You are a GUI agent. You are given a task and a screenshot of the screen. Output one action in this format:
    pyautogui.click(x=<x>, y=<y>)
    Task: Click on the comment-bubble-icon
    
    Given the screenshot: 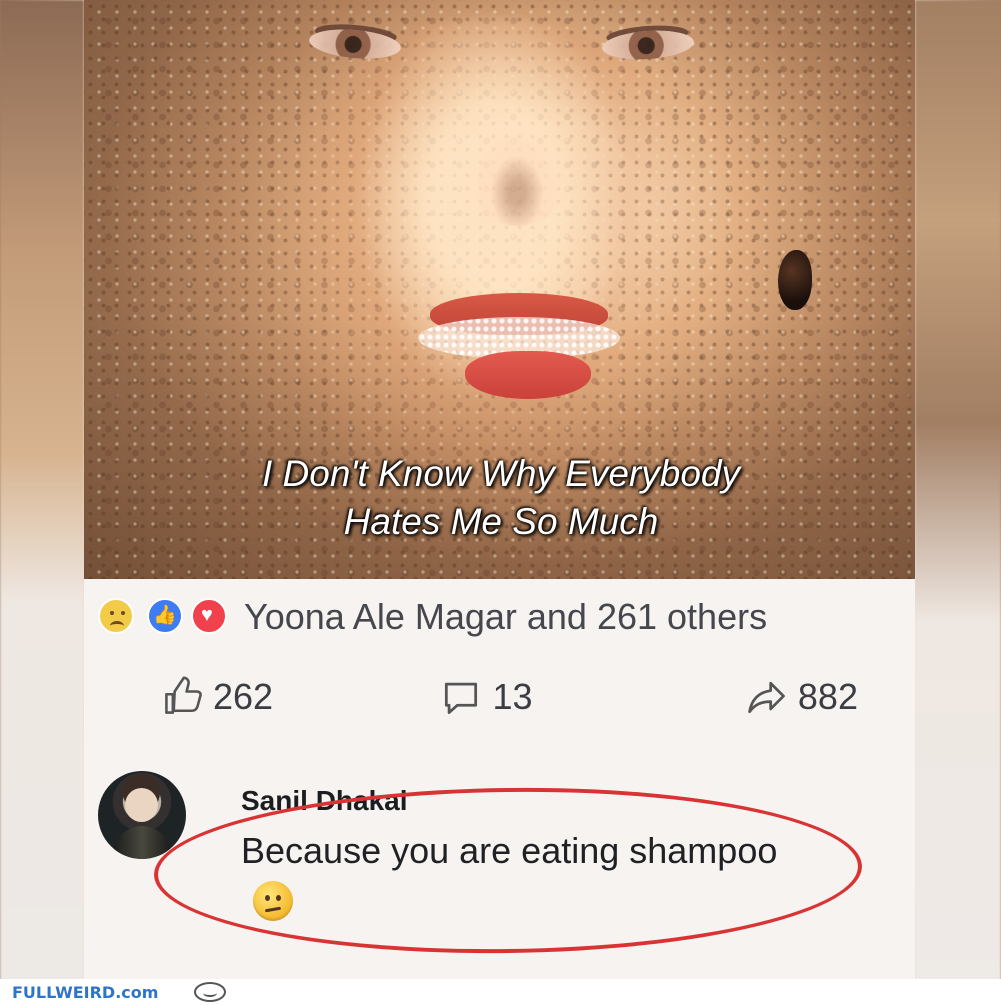 What is the action you would take?
    pyautogui.click(x=461, y=698)
    